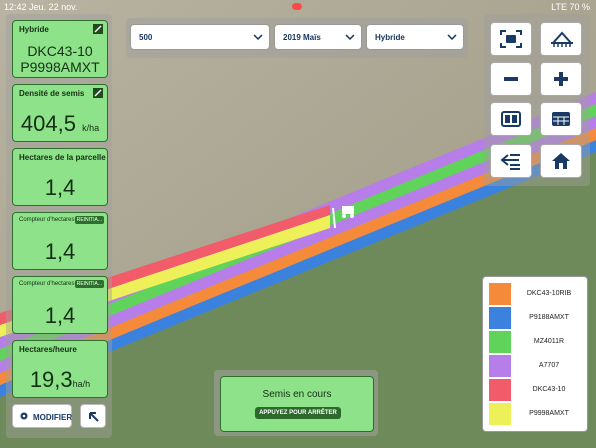 This screenshot has width=596, height=448. What do you see at coordinates (48, 123) in the screenshot?
I see `densite-value: 404,5` at bounding box center [48, 123].